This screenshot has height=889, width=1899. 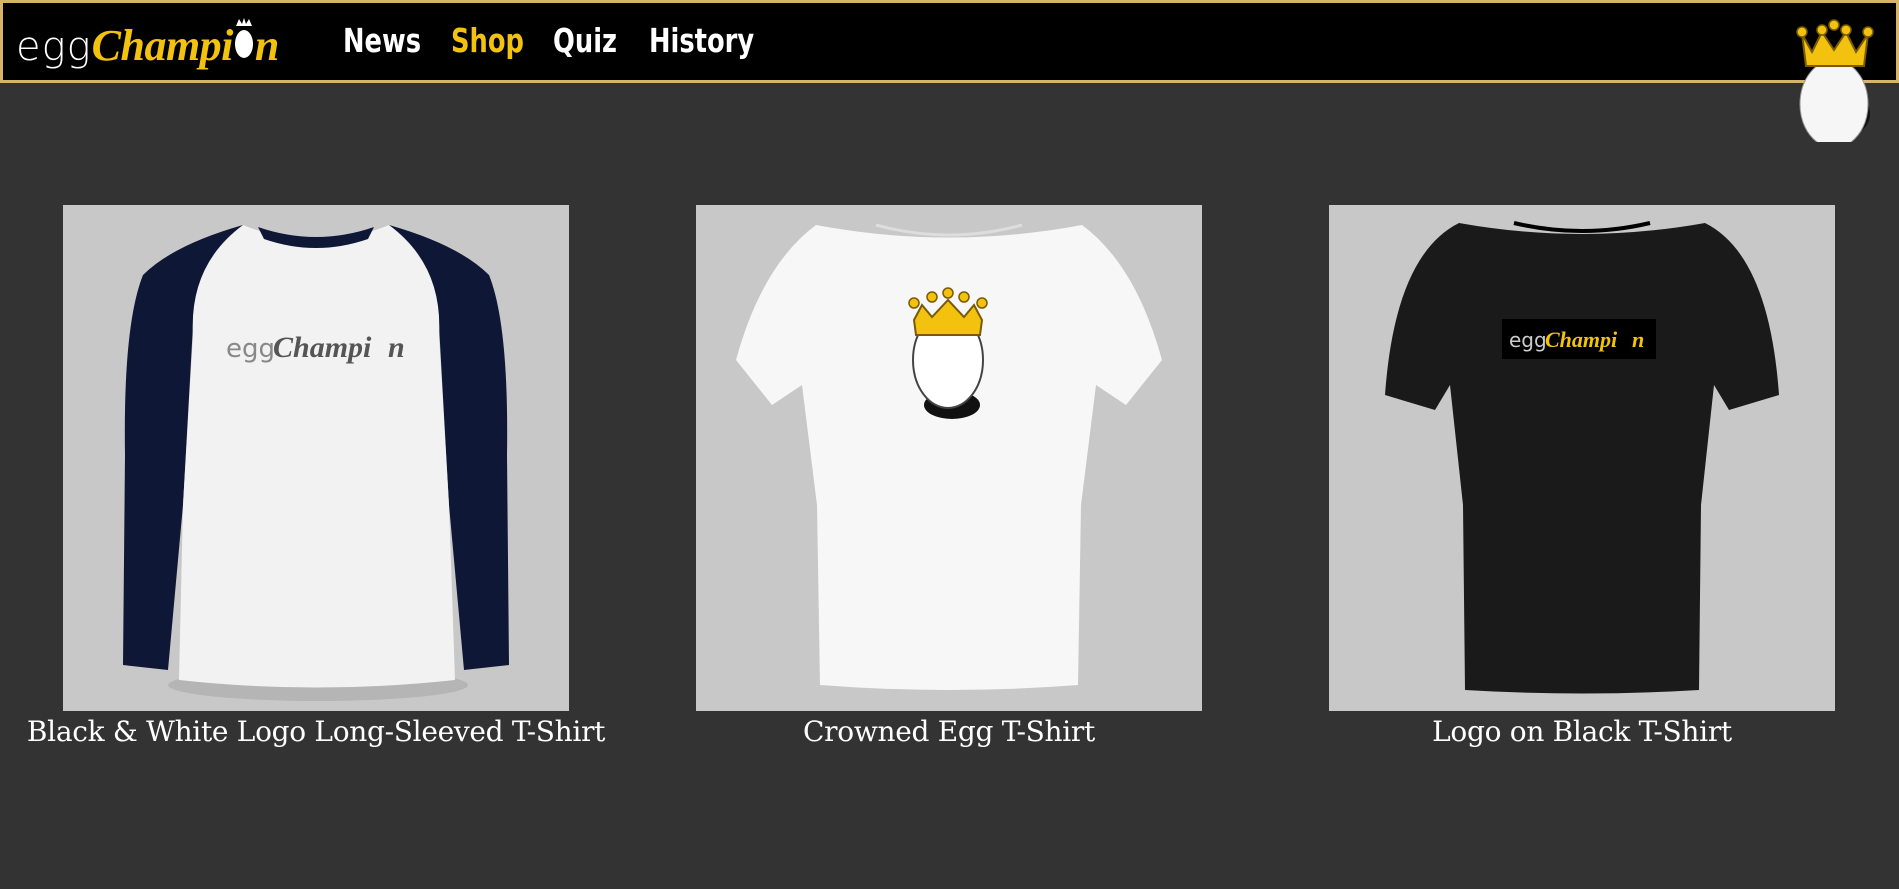 What do you see at coordinates (949, 41) in the screenshot?
I see `top-navigation-bar: egg Champi n News Shop Quiz History` at bounding box center [949, 41].